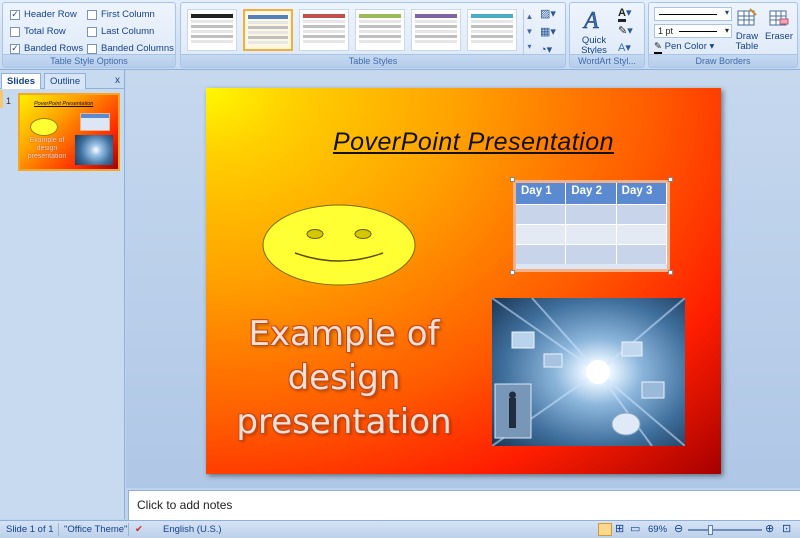 The image size is (800, 538). Describe the element at coordinates (38, 31) in the screenshot. I see `total-row-checkbox: Total Row` at that location.